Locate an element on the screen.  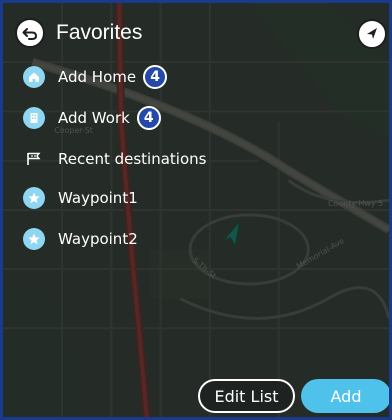
favorite-item-recent-destinations: Recent destinations is located at coordinates (167, 159).